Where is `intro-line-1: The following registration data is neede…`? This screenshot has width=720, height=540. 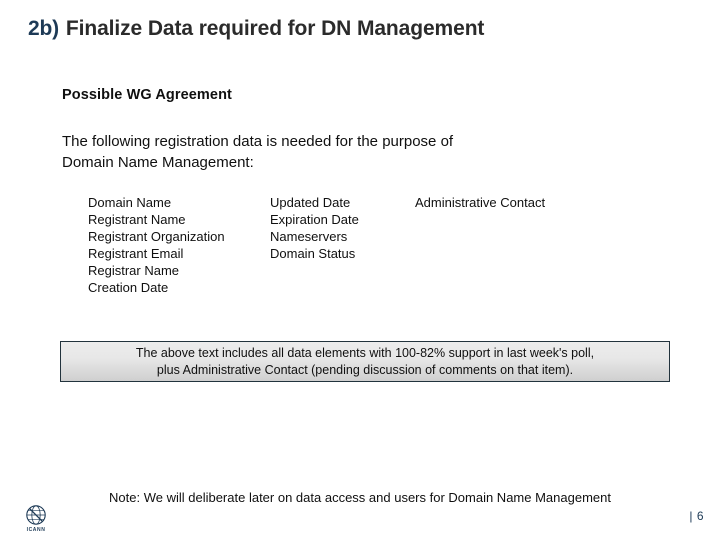 intro-line-1: The following registration data is neede… is located at coordinates (258, 141).